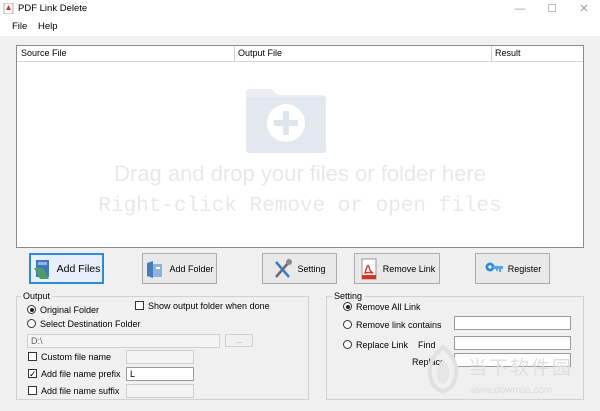 This screenshot has width=600, height=411. Describe the element at coordinates (78, 268) in the screenshot. I see `add-files-label: Add Files` at that location.